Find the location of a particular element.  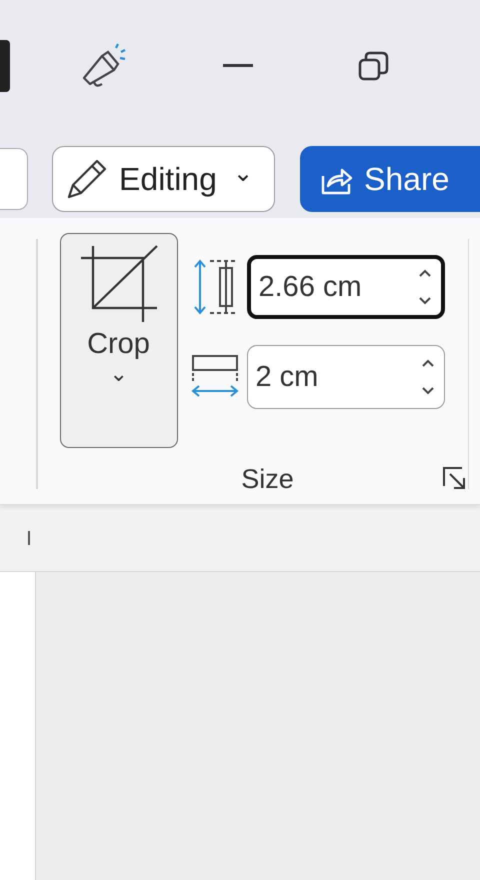

dialog-launcher-icon is located at coordinates (455, 478).